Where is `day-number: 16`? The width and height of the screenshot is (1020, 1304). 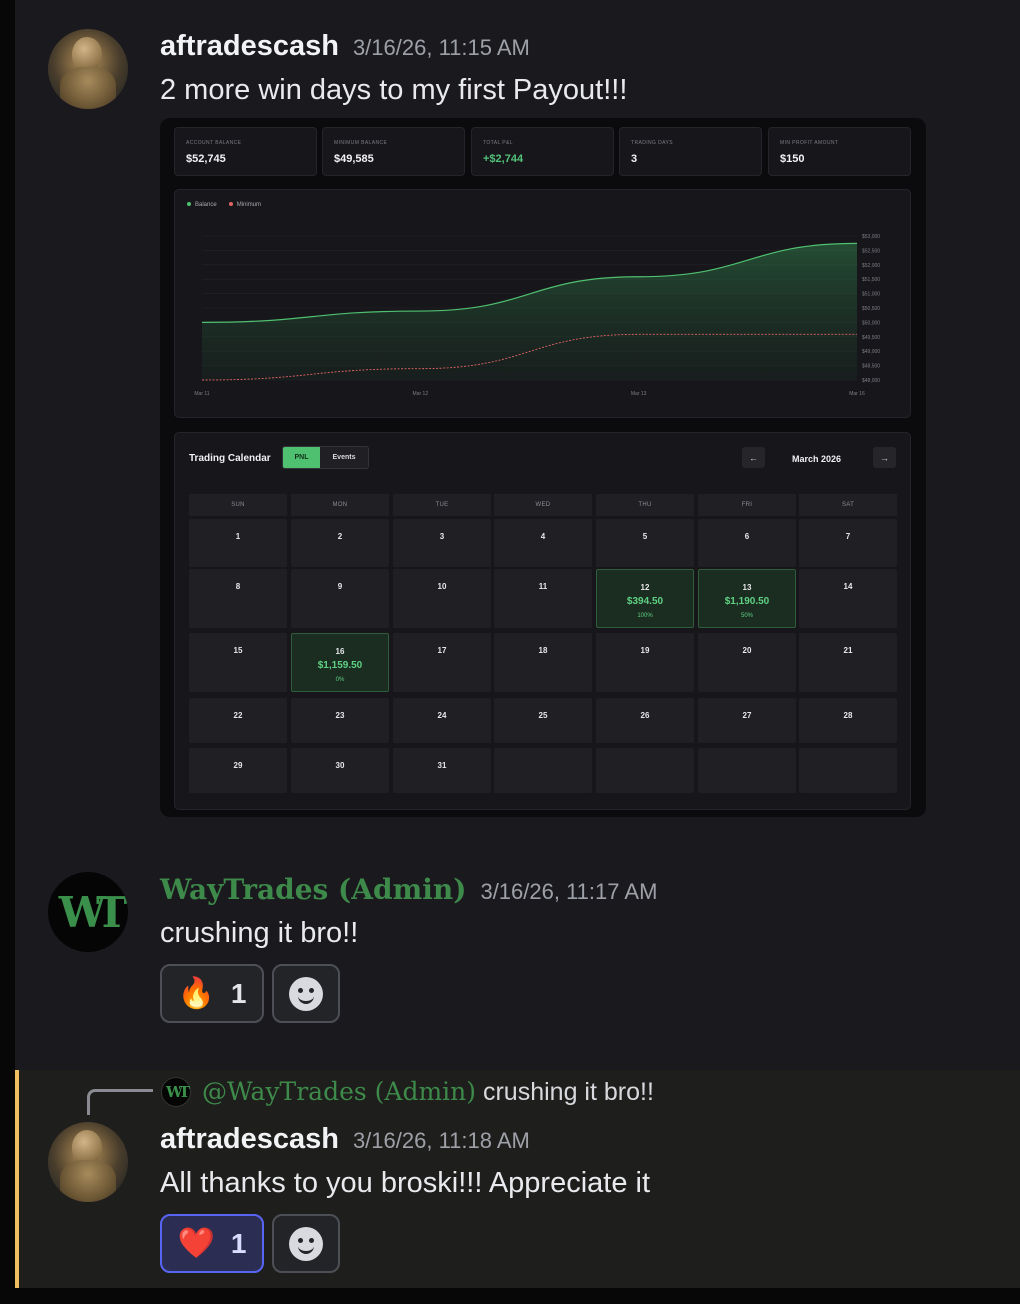 day-number: 16 is located at coordinates (340, 651).